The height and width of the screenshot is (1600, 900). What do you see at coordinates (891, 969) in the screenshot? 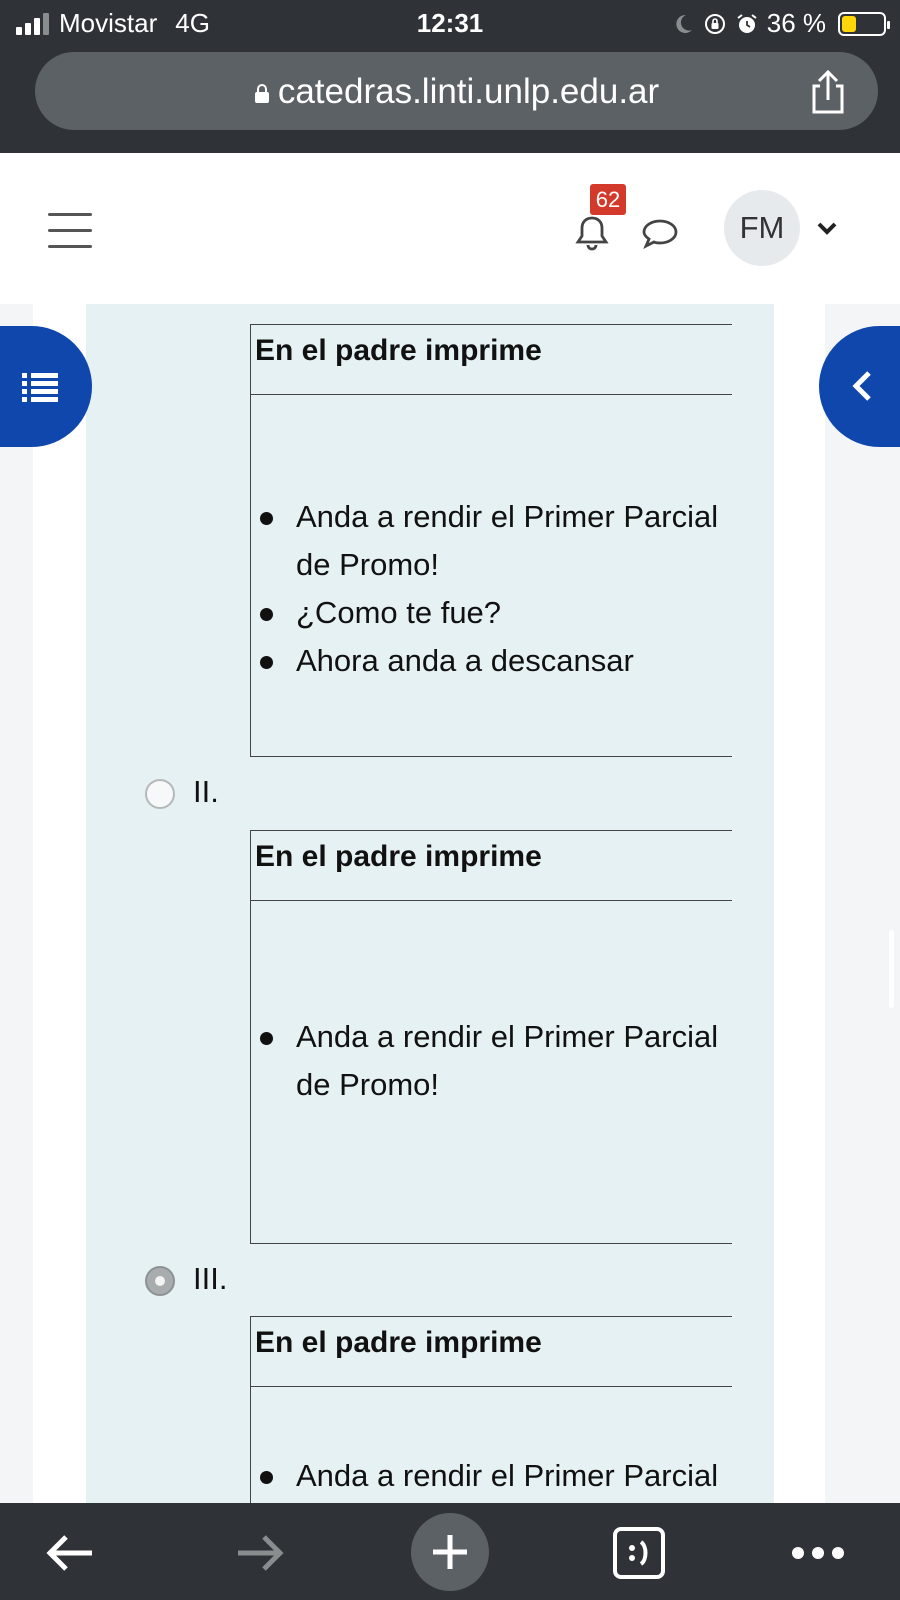
I see `scroll-indicator` at bounding box center [891, 969].